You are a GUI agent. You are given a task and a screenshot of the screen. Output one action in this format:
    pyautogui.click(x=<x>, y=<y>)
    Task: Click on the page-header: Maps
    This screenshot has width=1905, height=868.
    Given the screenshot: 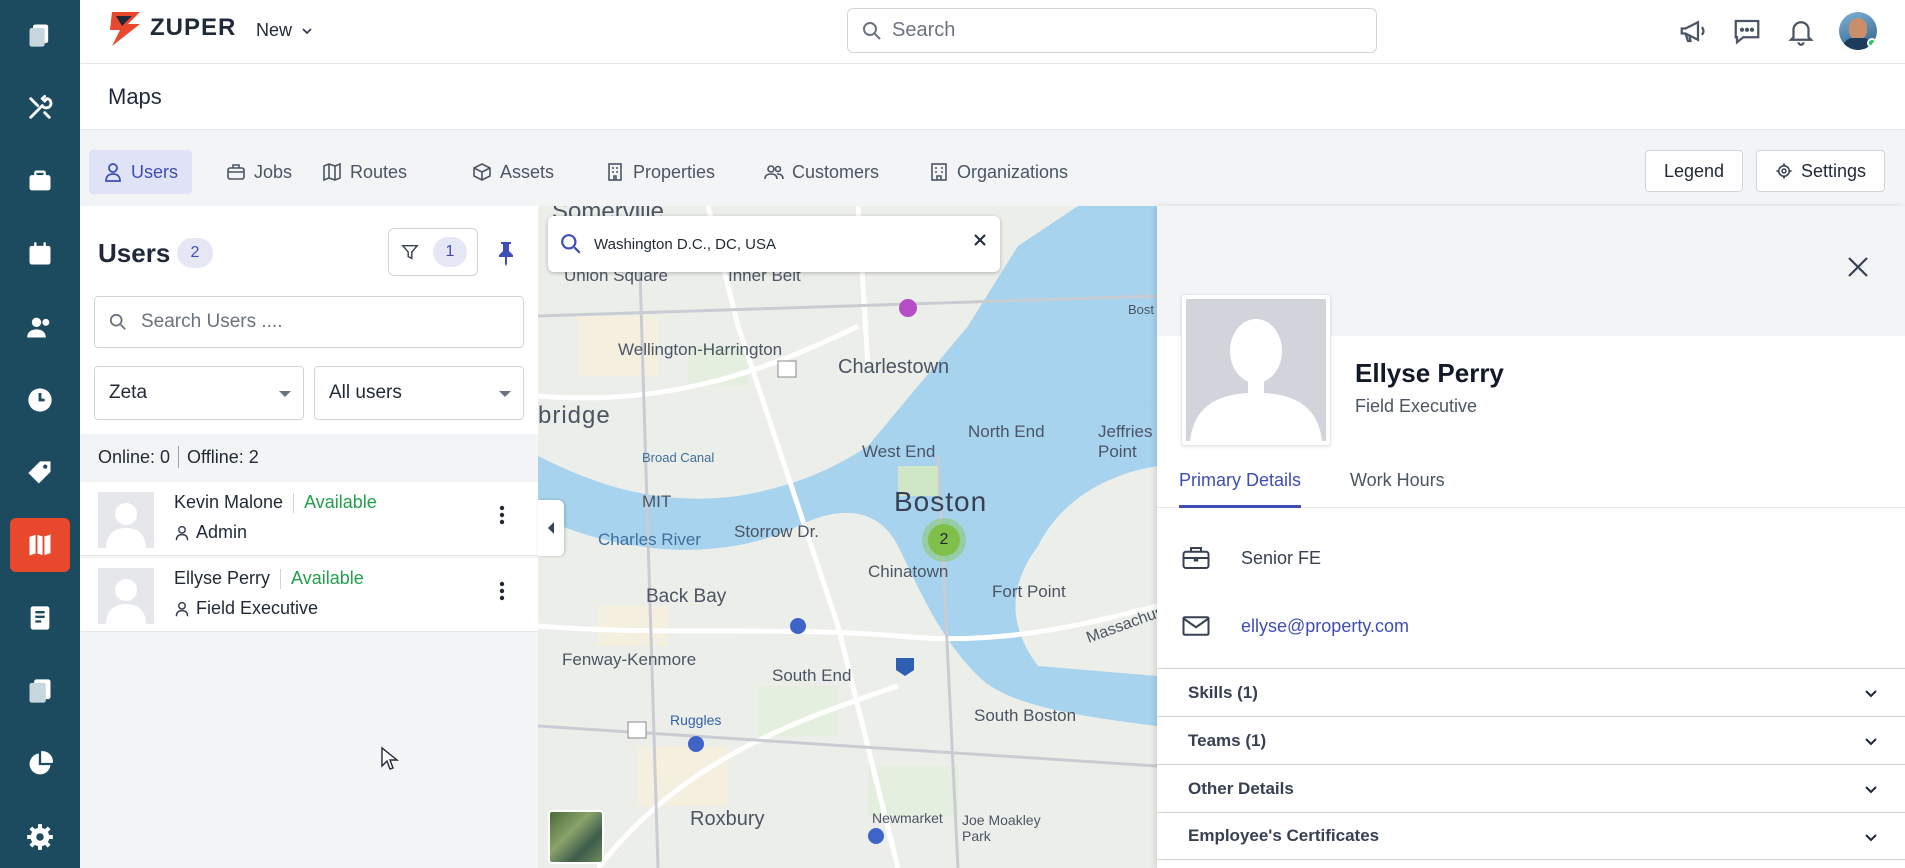 What is the action you would take?
    pyautogui.click(x=992, y=97)
    